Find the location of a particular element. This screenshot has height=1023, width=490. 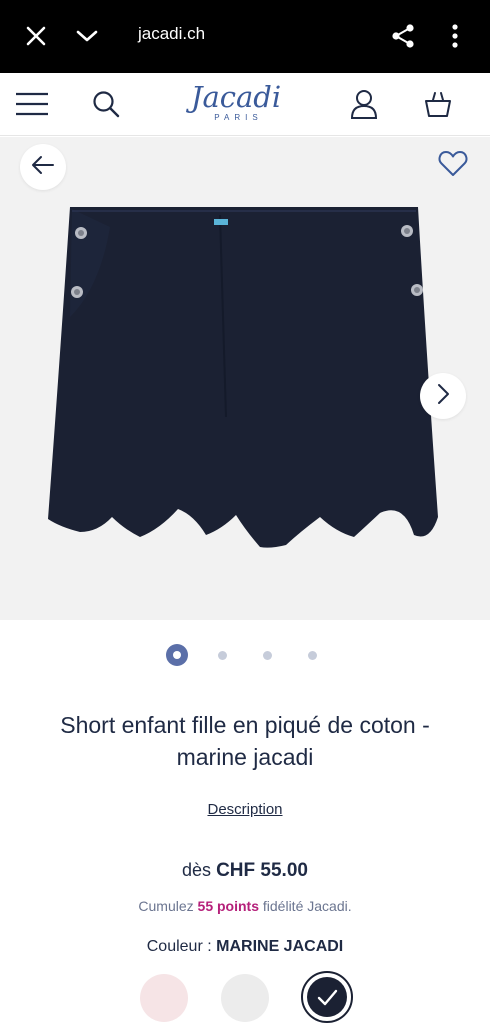

description-link: Description is located at coordinates (245, 809).